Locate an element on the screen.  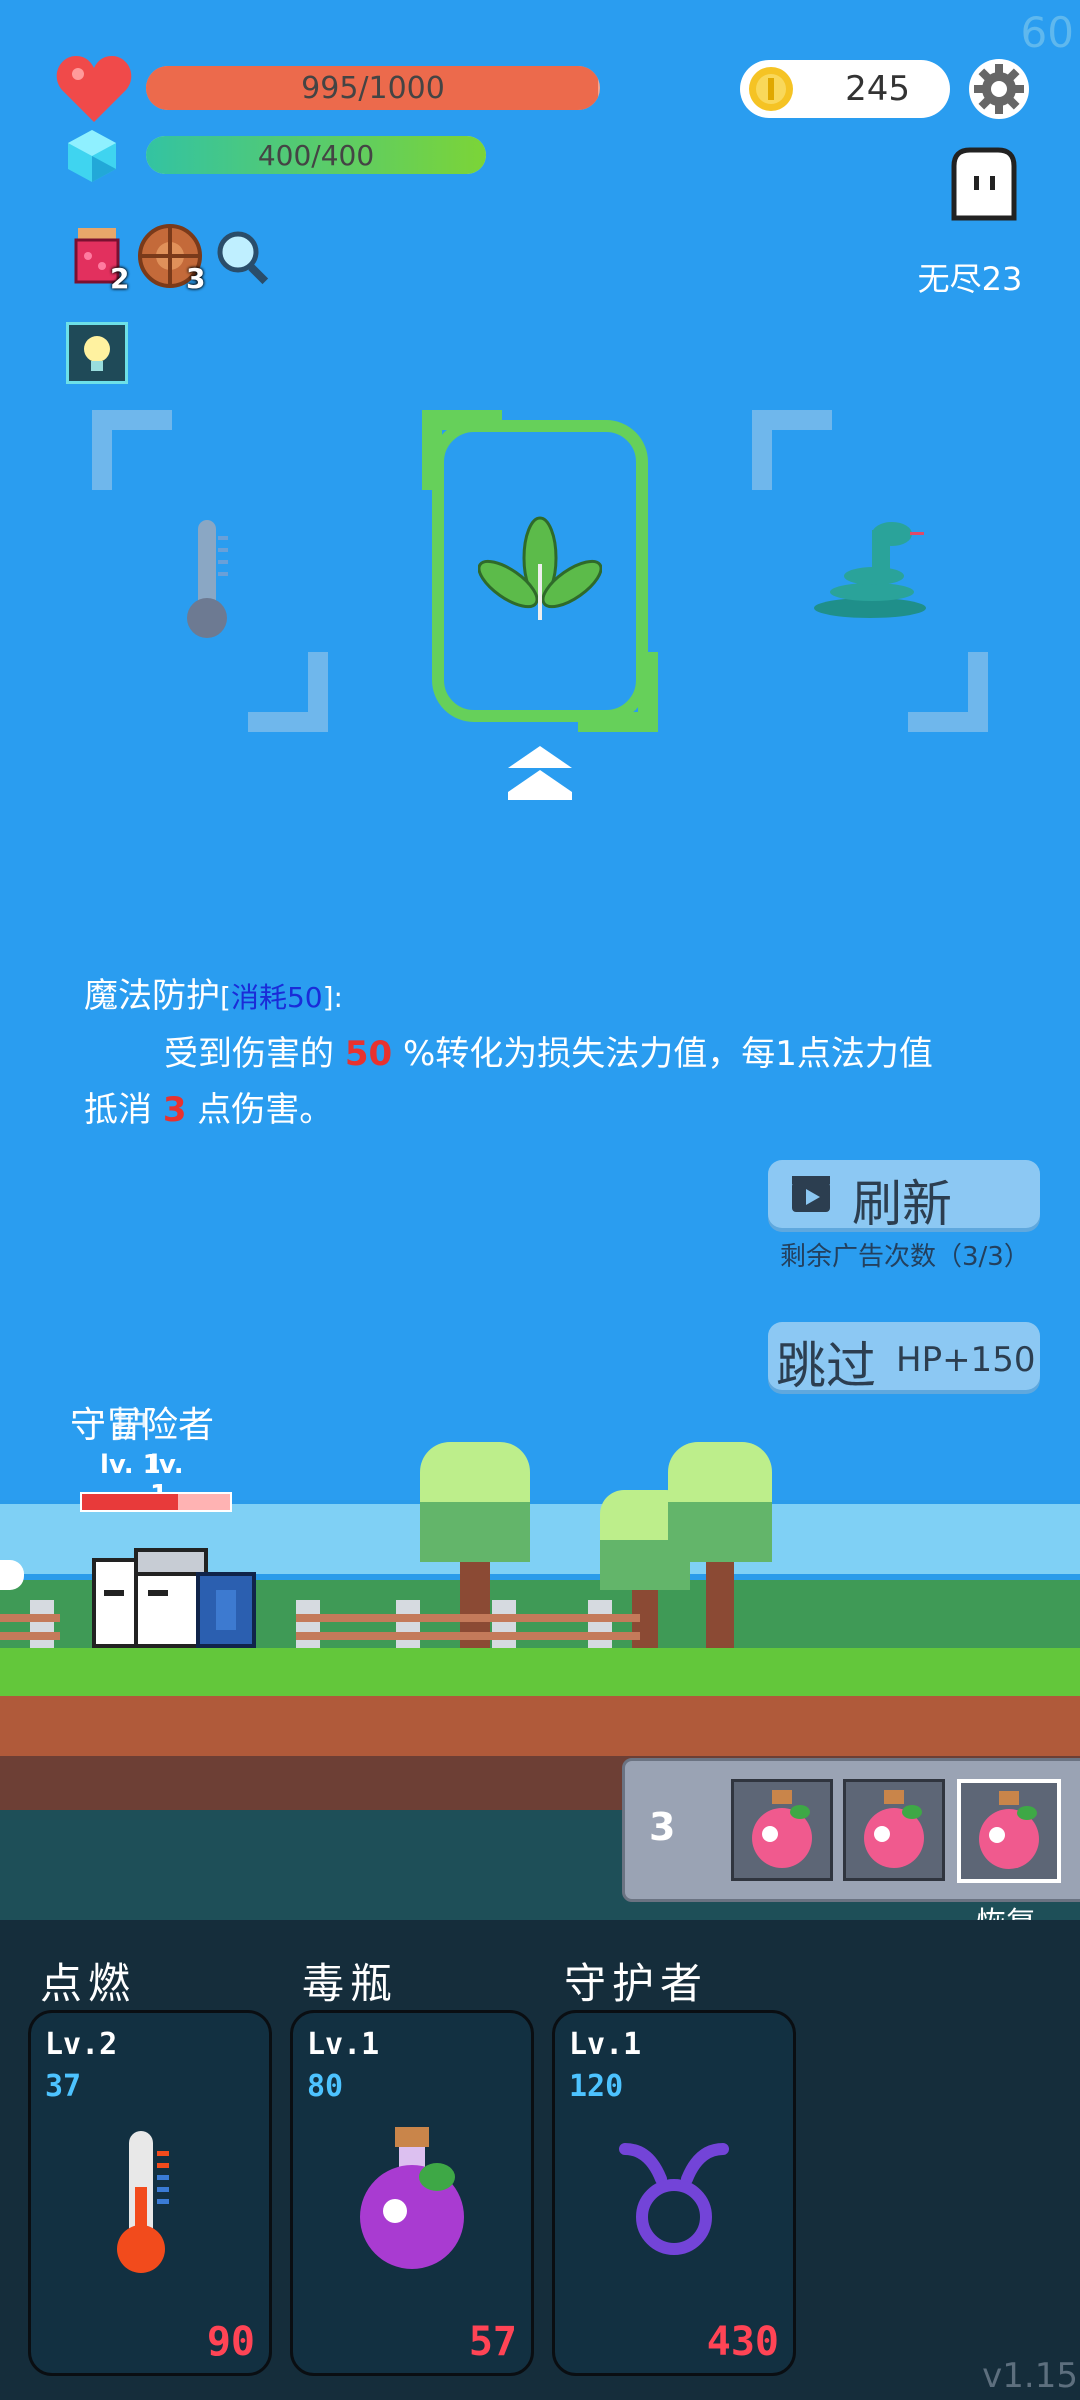
choice-slot-selected is located at coordinates (540, 571).